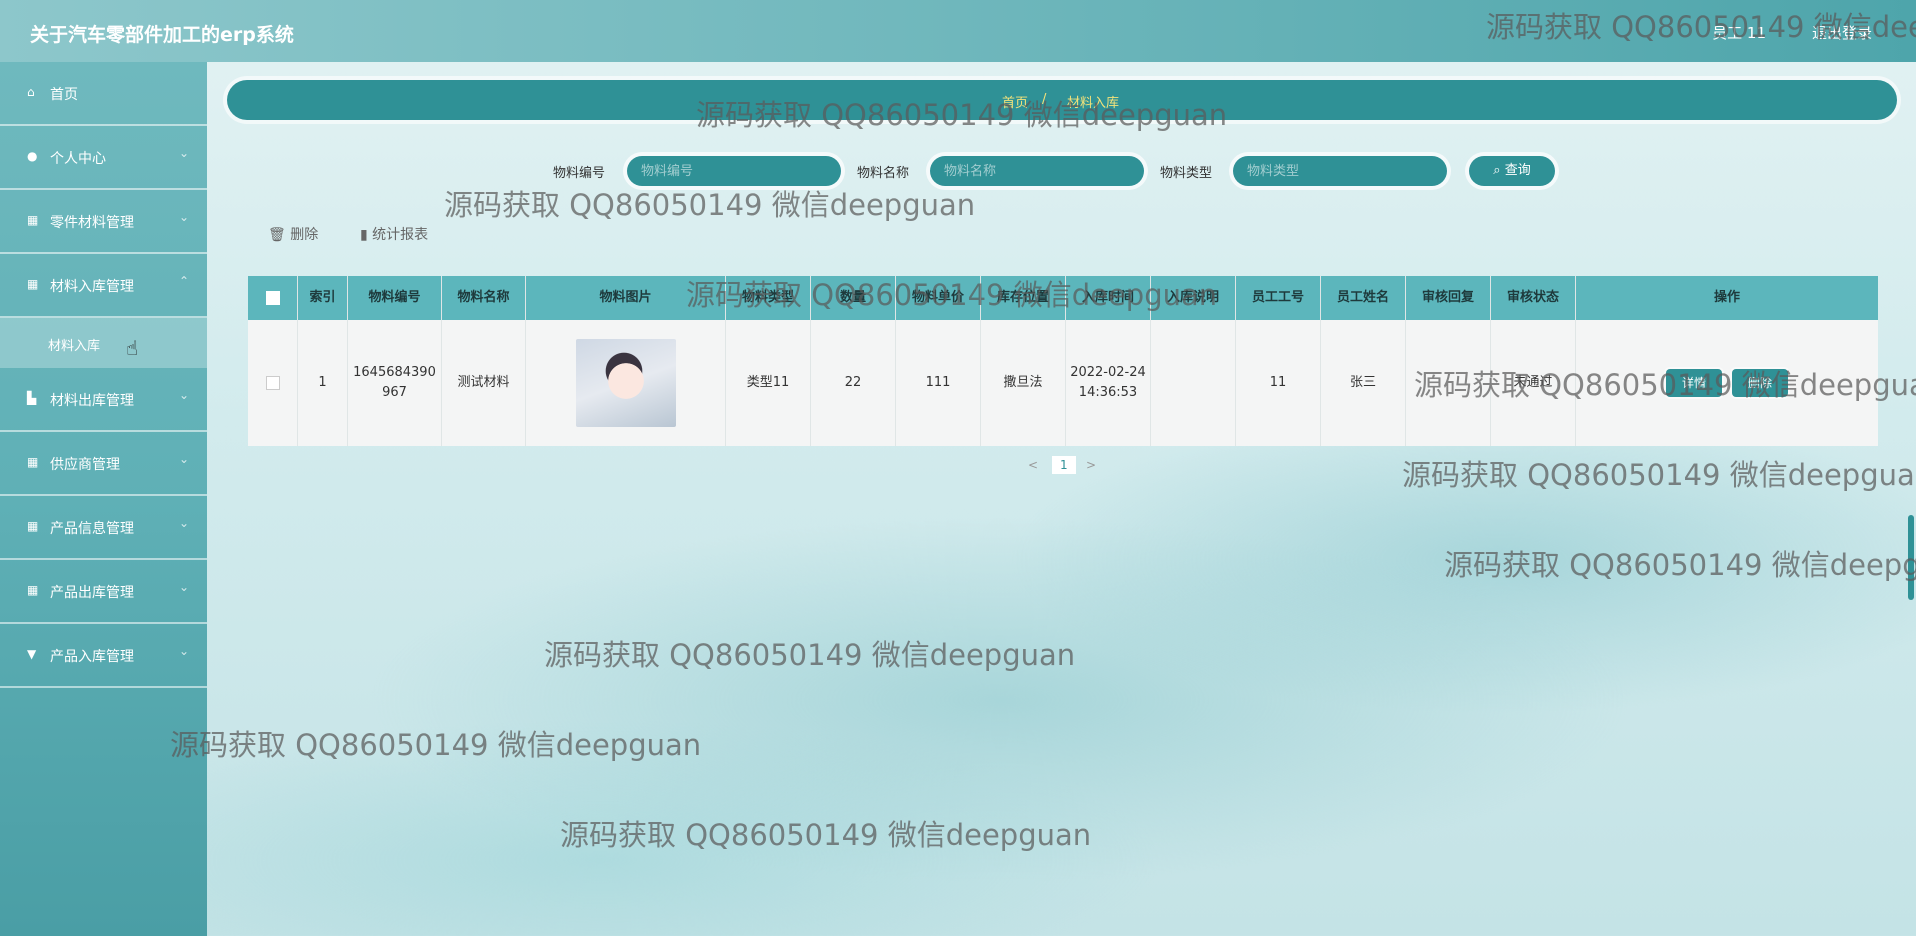  What do you see at coordinates (85, 465) in the screenshot?
I see `sidebar-item-label: 供应商管理` at bounding box center [85, 465].